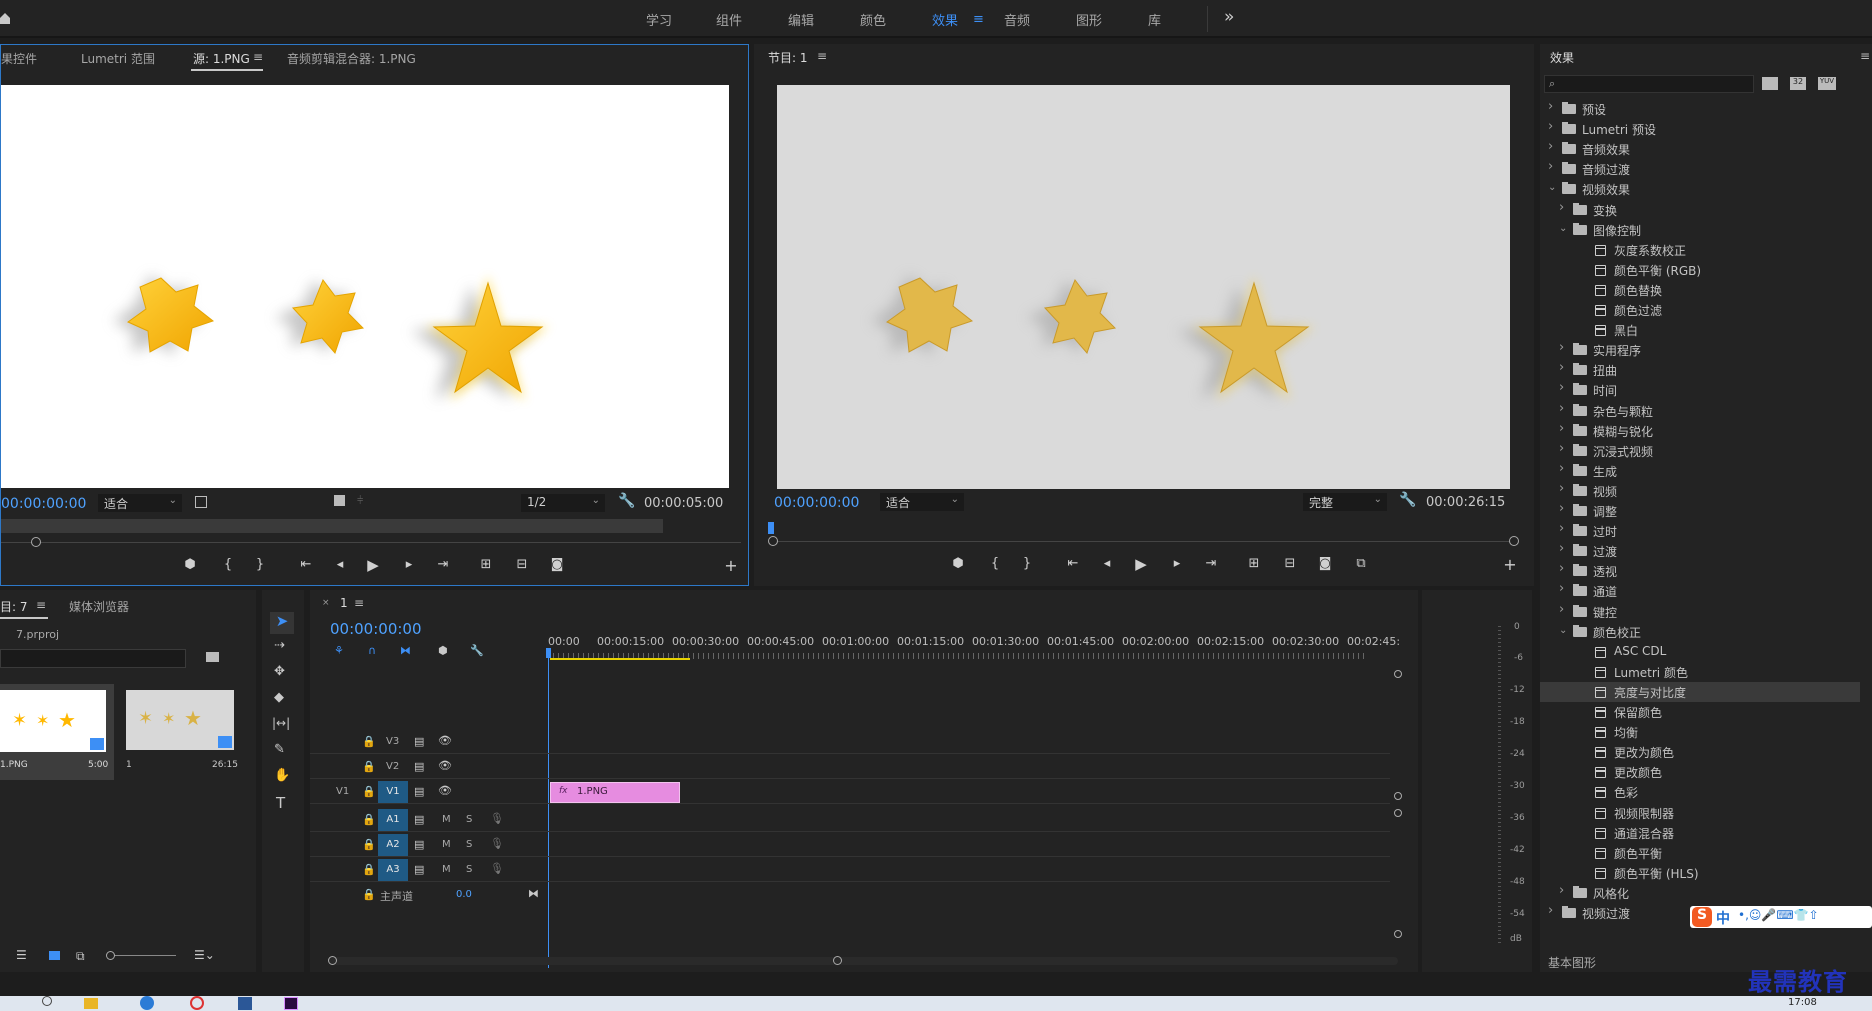  I want to click on timeline-timecode: 00:00:00:00, so click(376, 629).